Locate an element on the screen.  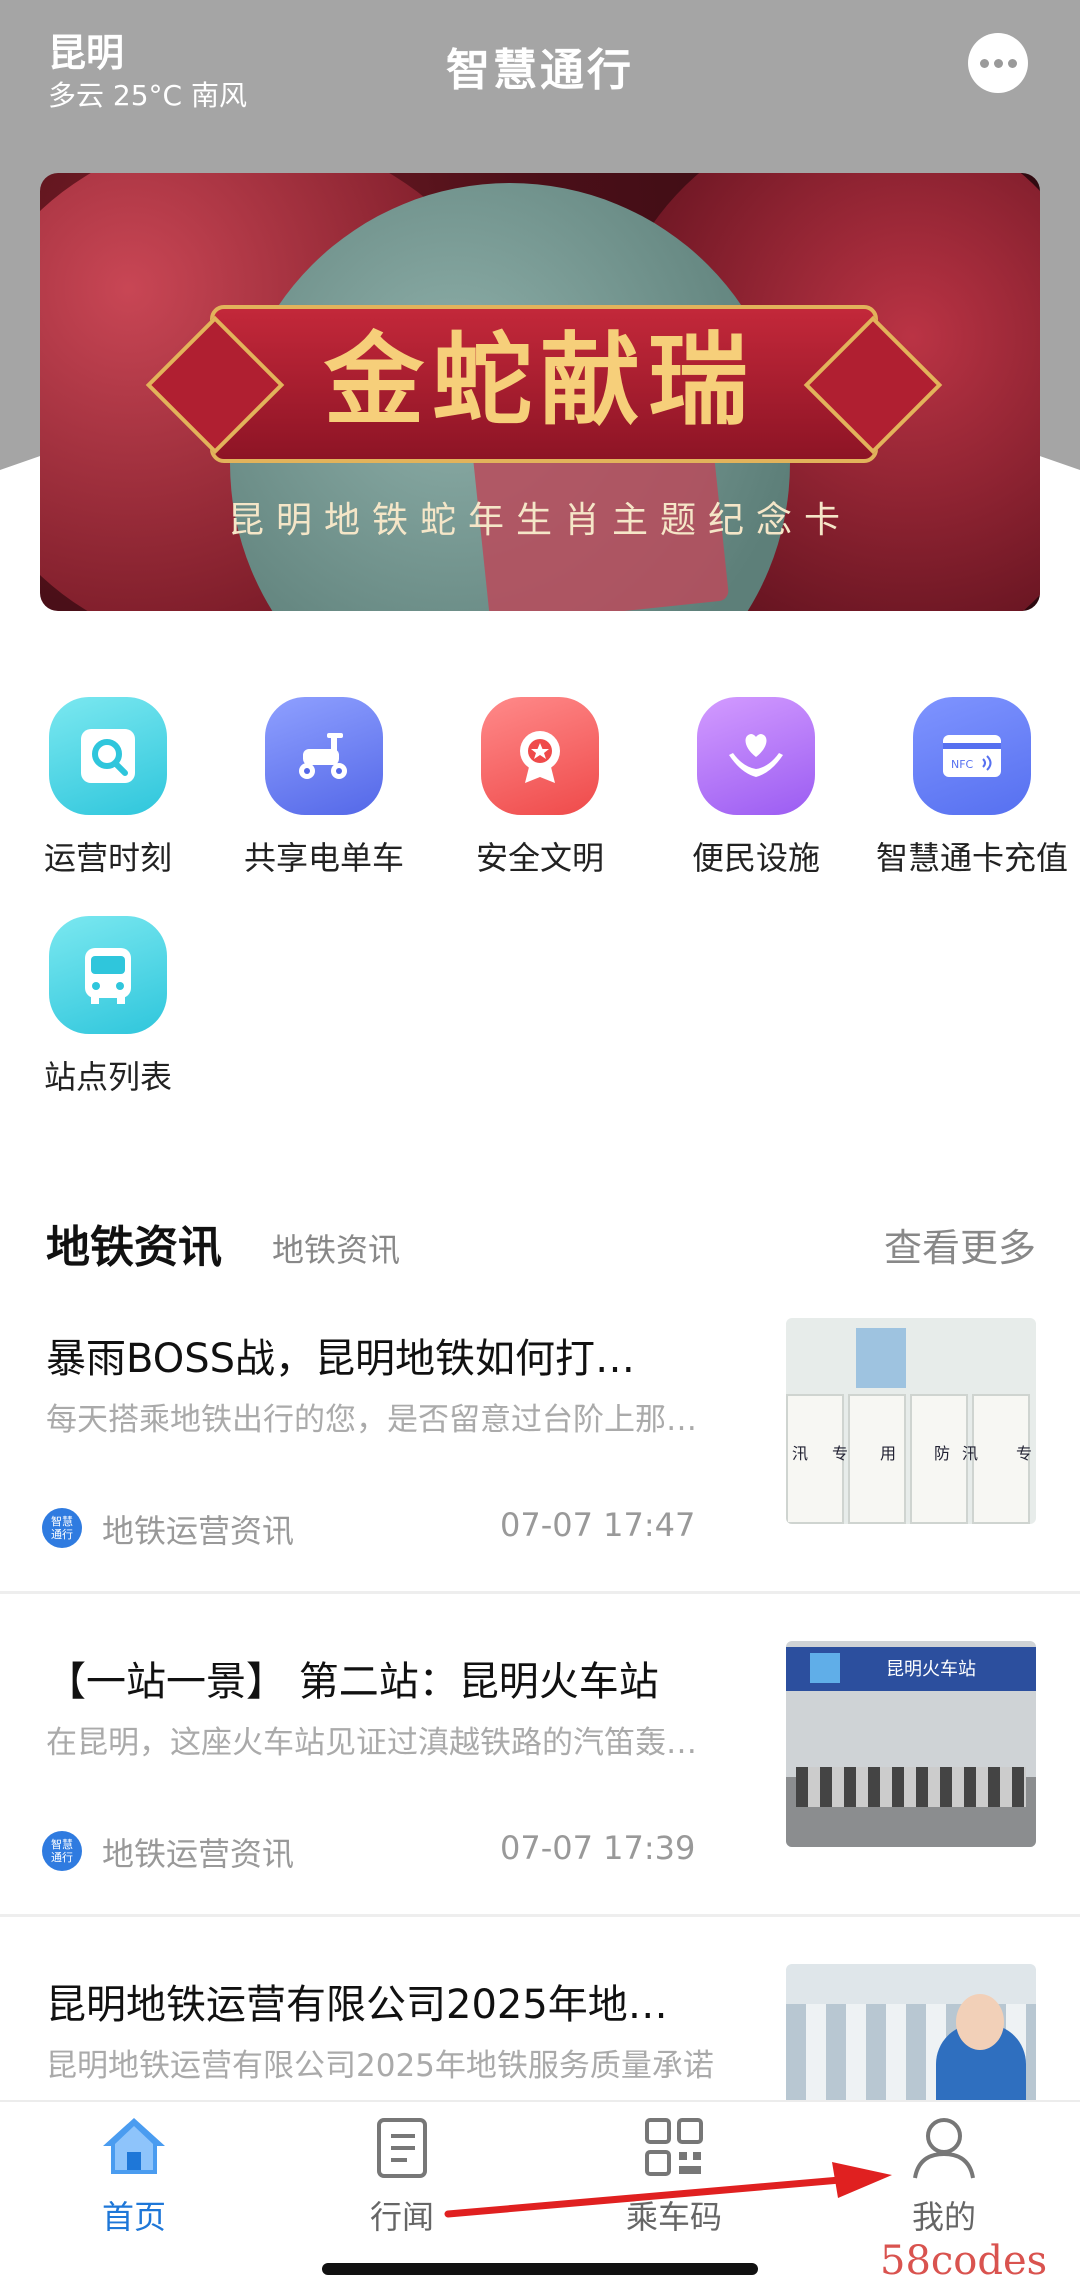
thumb-poster is located at coordinates (881, 1358).